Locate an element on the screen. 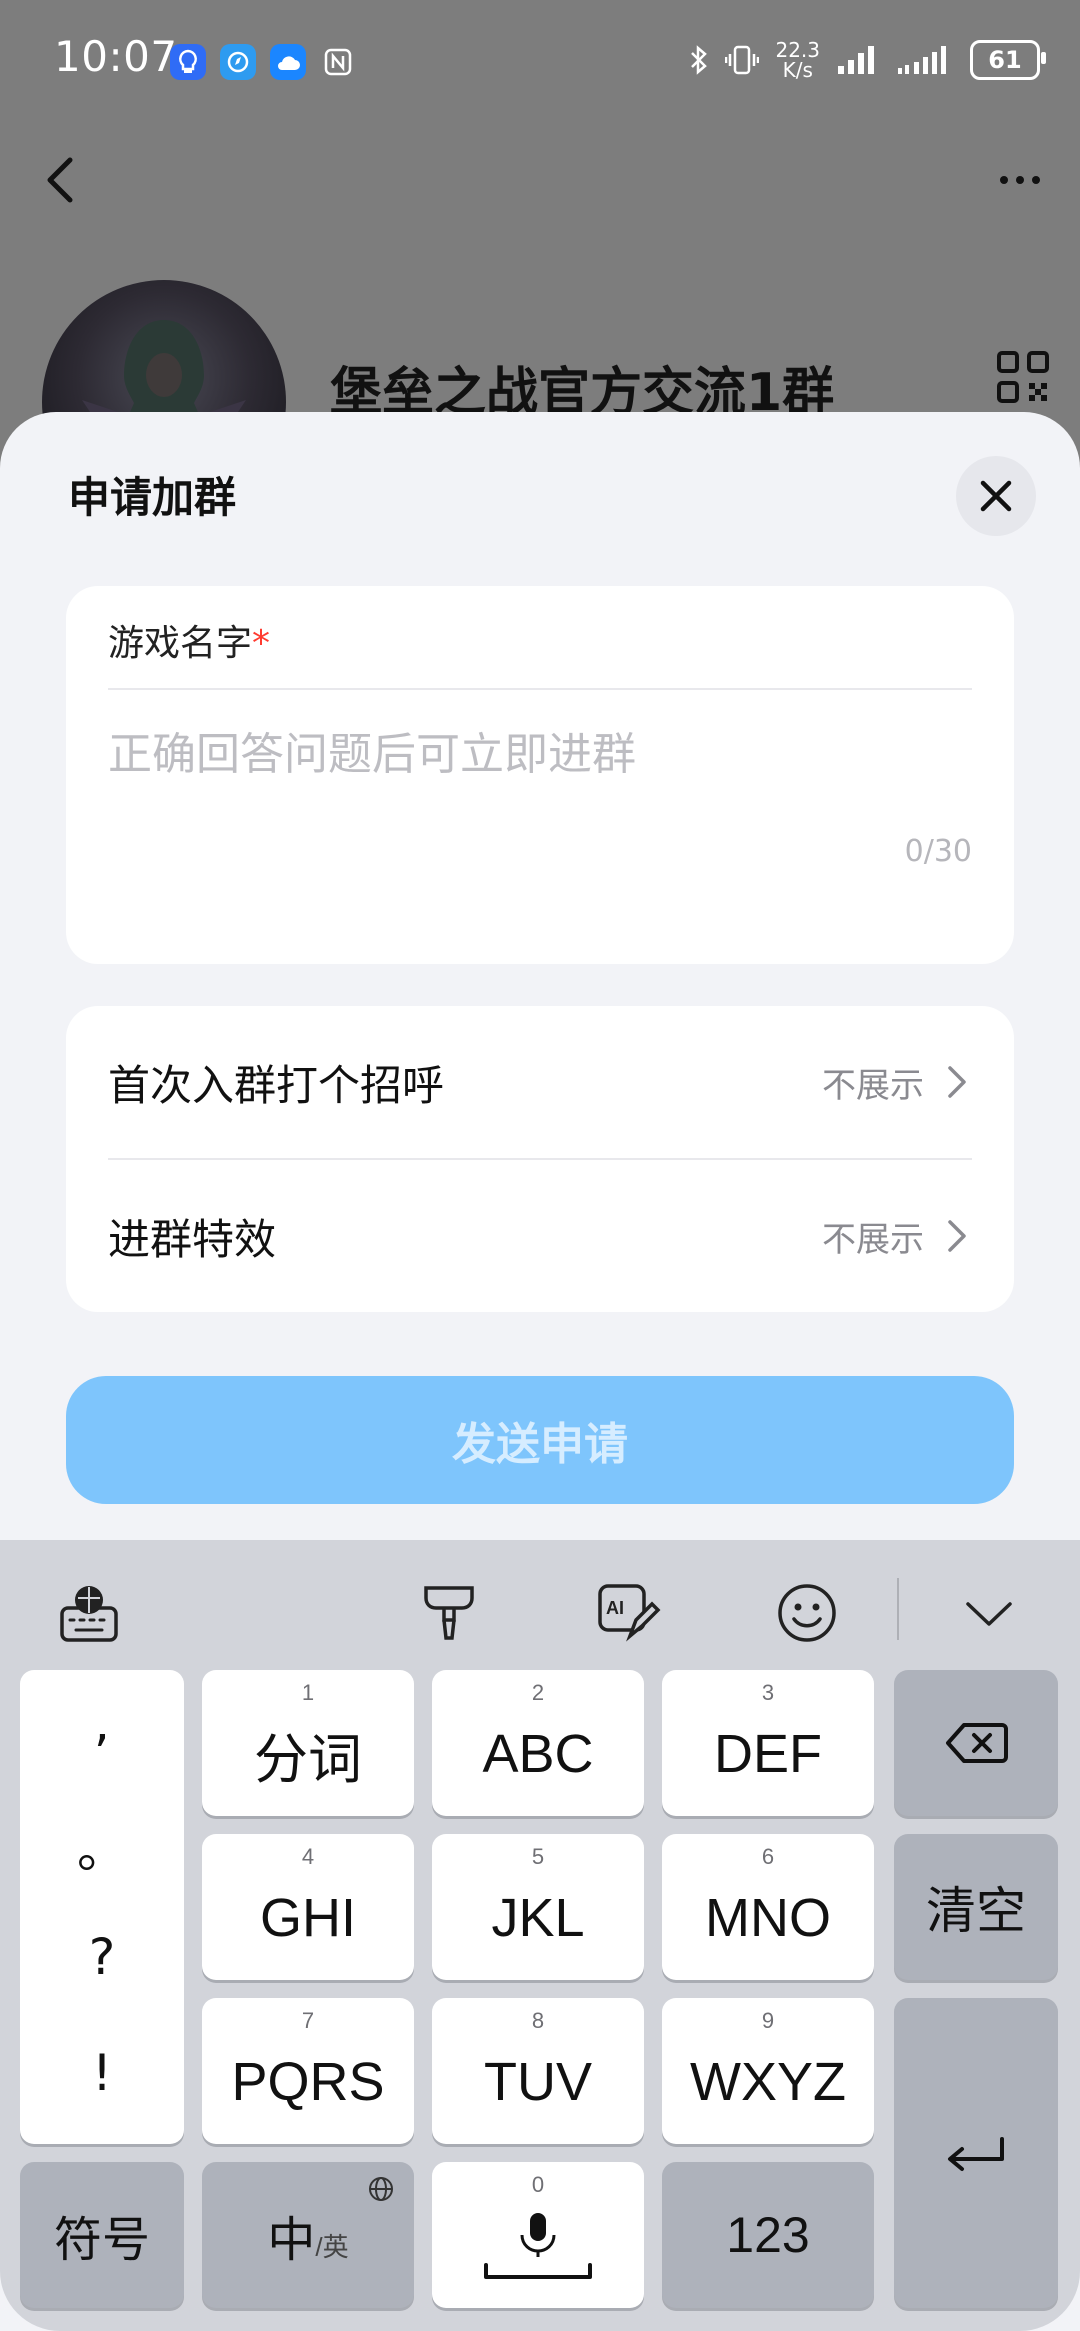  punct-key: 。 is located at coordinates (102, 1846).